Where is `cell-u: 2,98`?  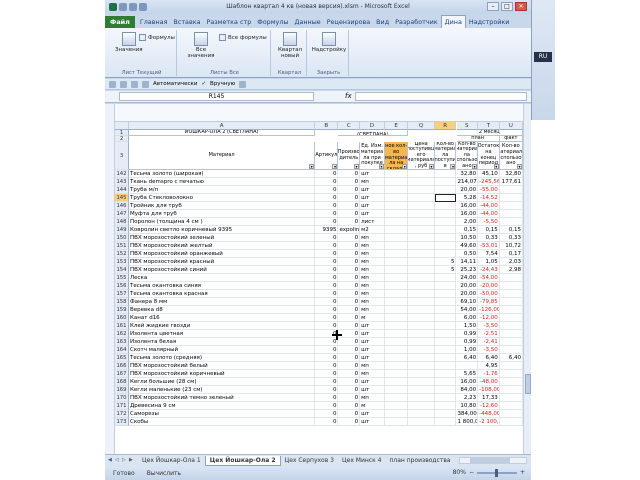
cell-u: 2,98 is located at coordinates (511, 270).